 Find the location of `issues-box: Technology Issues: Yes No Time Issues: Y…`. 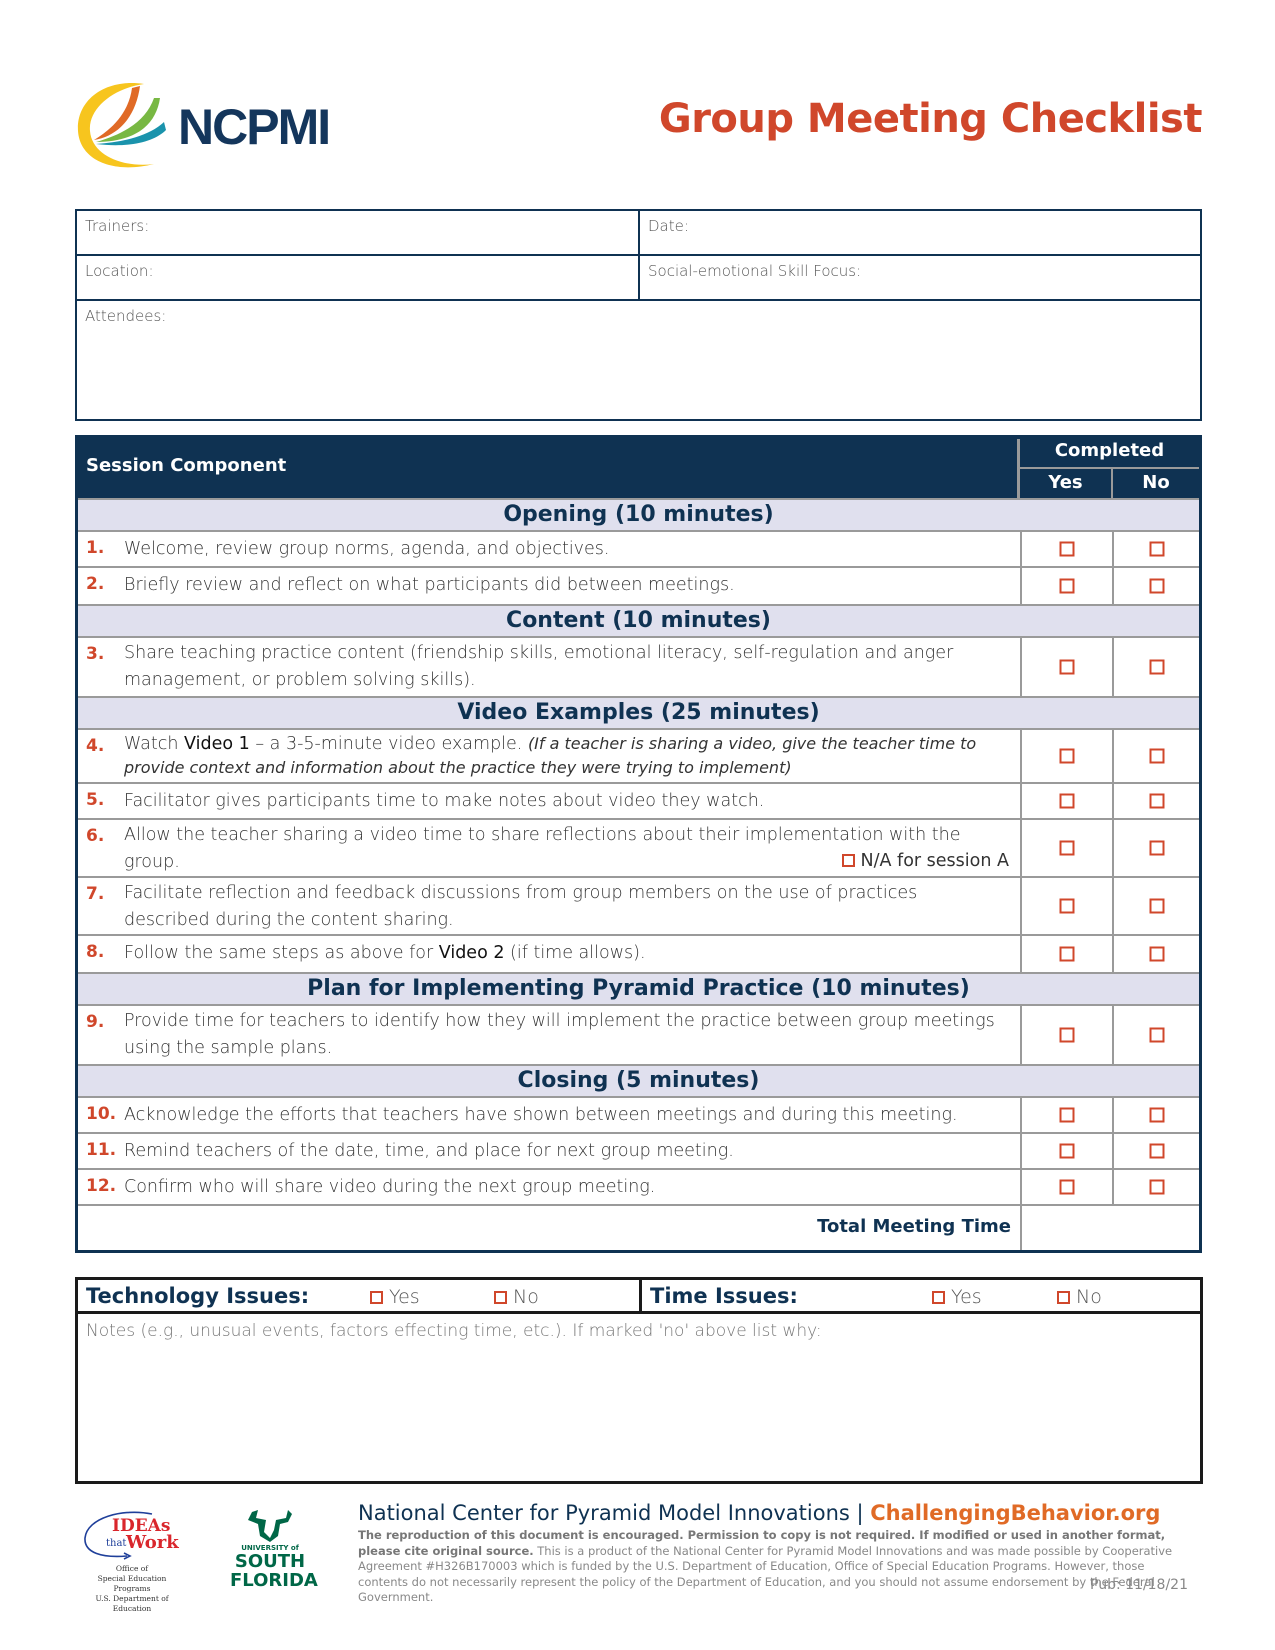

issues-box: Technology Issues: Yes No Time Issues: Y… is located at coordinates (639, 1380).